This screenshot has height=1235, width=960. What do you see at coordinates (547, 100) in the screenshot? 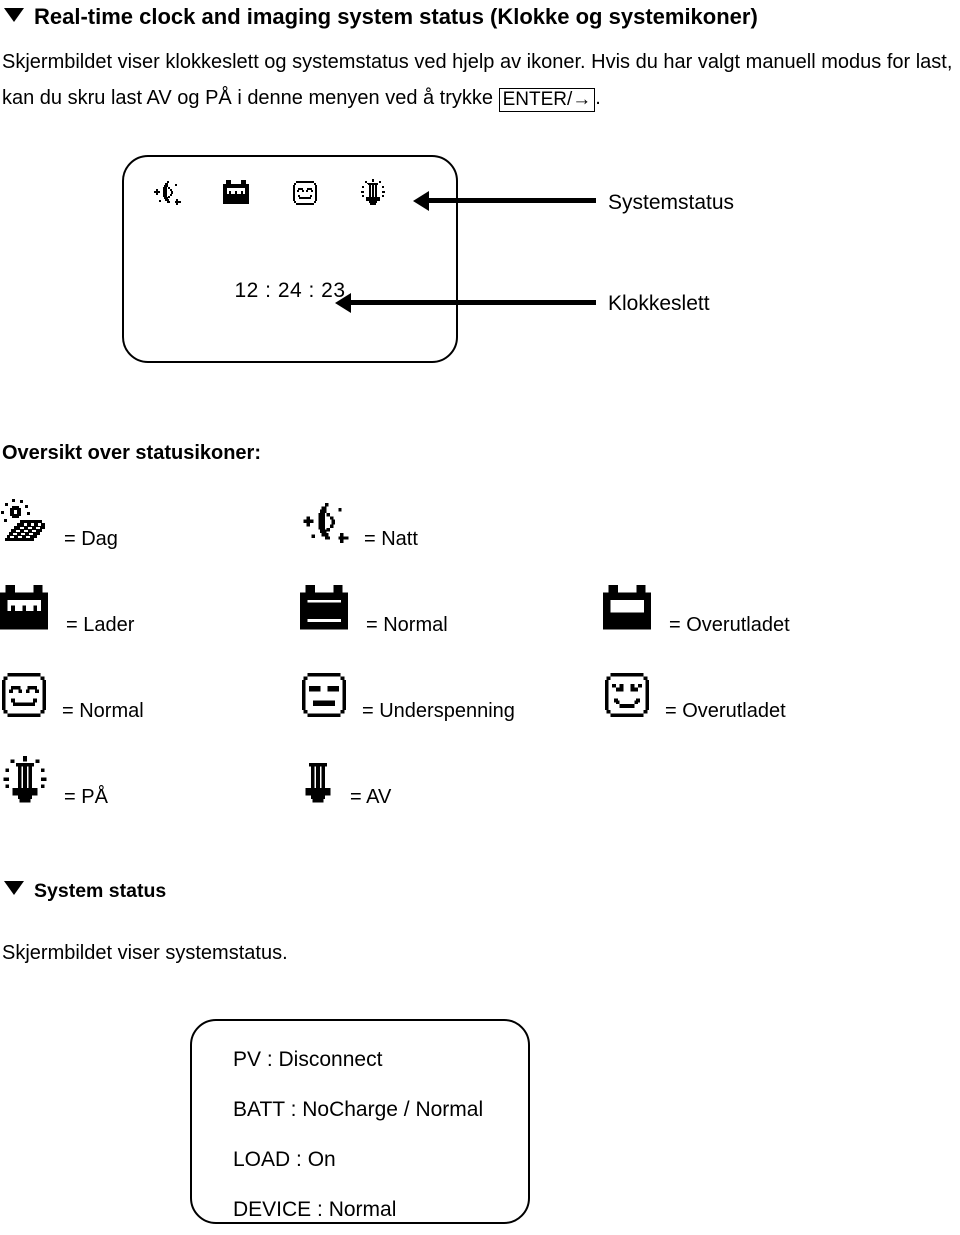
I see `enter-key-cap: ENTER/→` at bounding box center [547, 100].